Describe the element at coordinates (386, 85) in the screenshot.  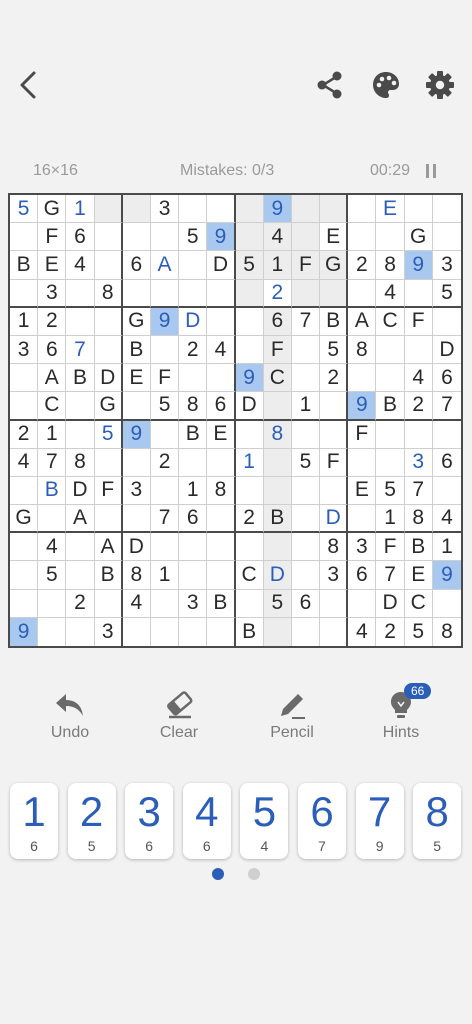
I see `theme-button` at that location.